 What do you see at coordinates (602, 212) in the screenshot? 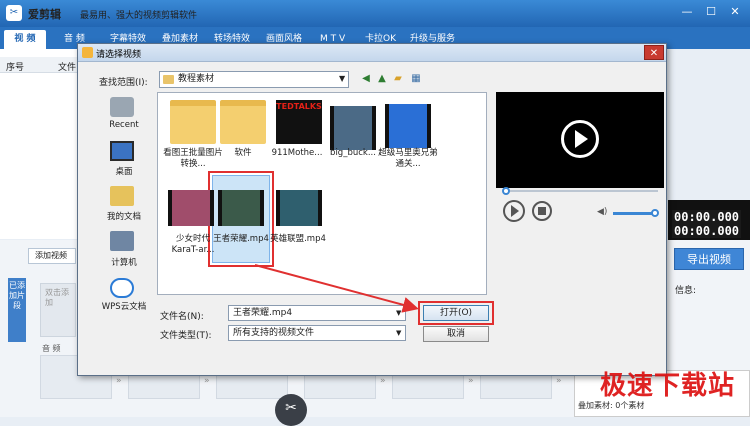
I see `volume-icon: ◀)` at bounding box center [602, 212].